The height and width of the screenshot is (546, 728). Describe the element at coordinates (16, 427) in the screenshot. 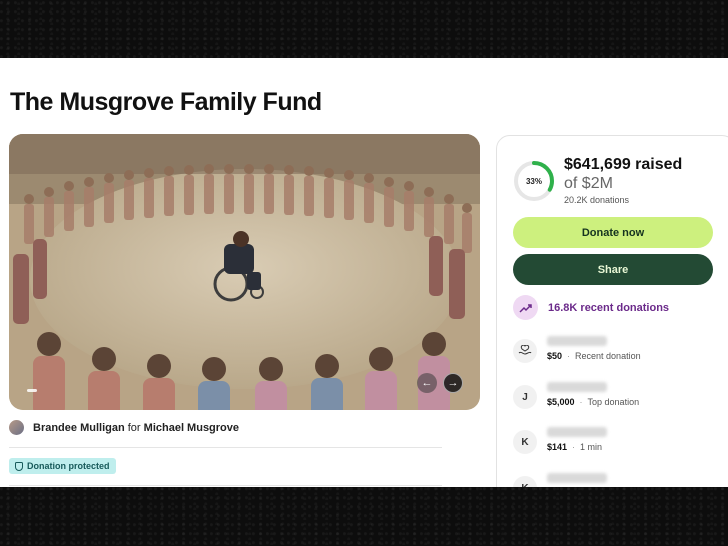

I see `organizer-avatar` at that location.